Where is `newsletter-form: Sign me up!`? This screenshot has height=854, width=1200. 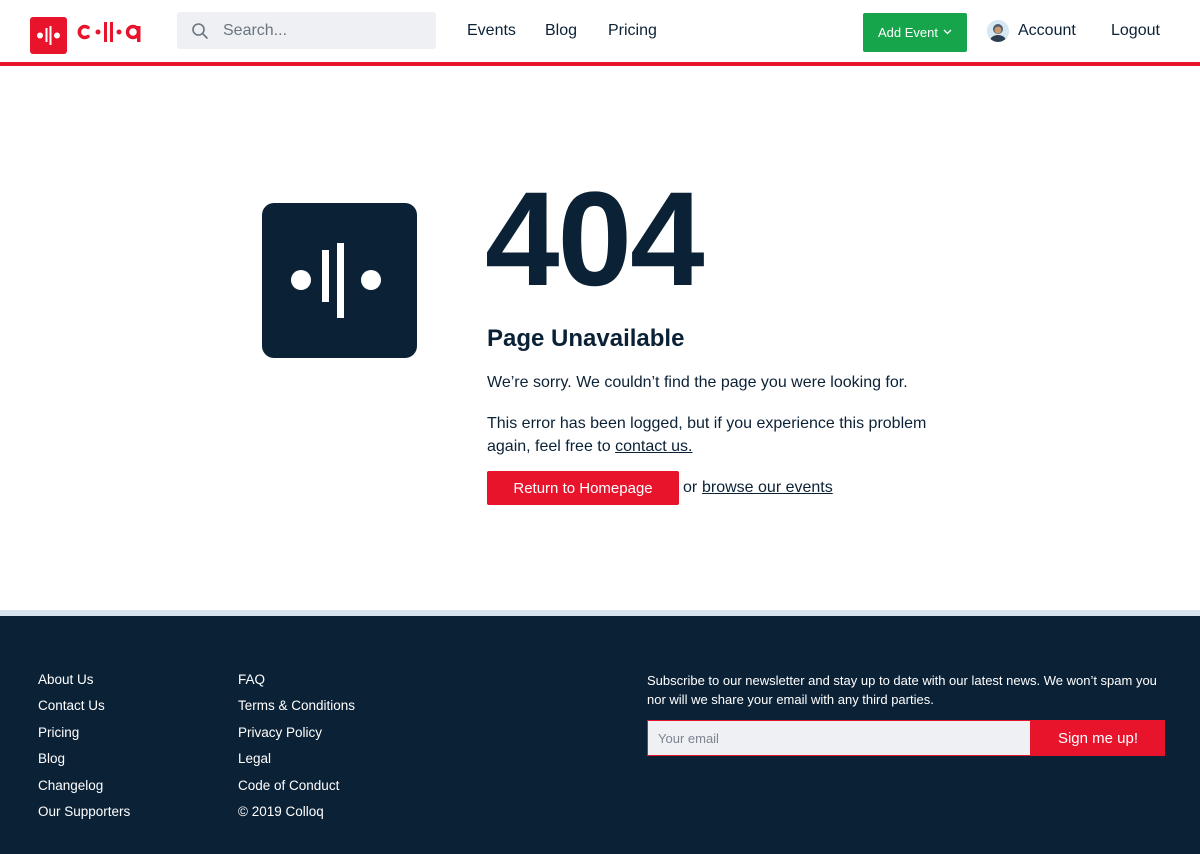 newsletter-form: Sign me up! is located at coordinates (906, 738).